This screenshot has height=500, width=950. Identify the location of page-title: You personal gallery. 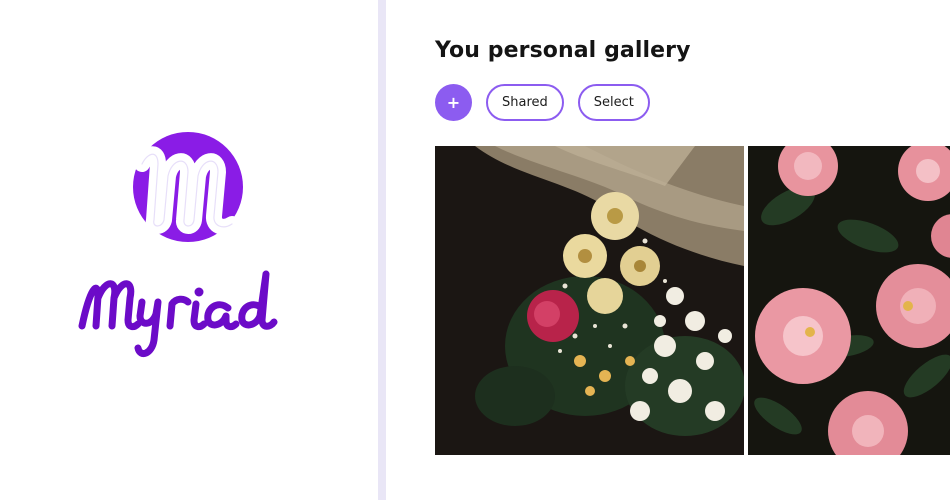
(563, 50).